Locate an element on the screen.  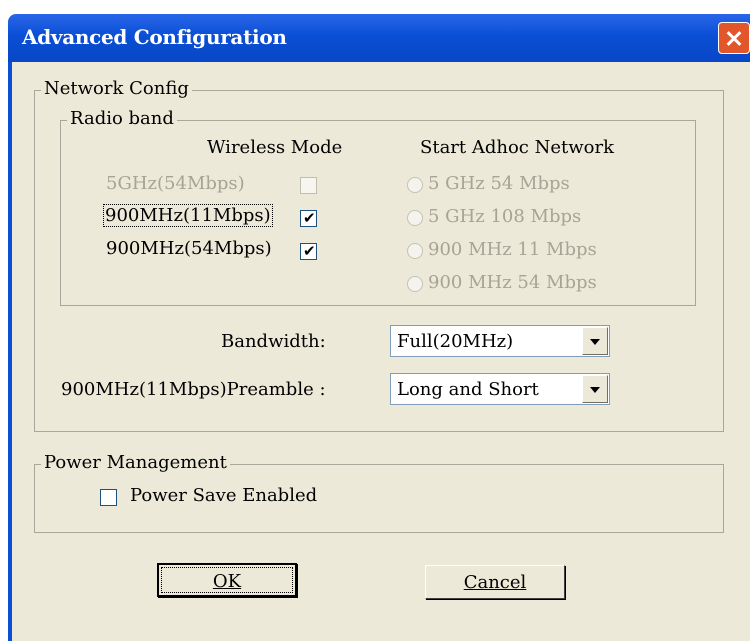
power-management-legend: Power Management is located at coordinates (135, 462).